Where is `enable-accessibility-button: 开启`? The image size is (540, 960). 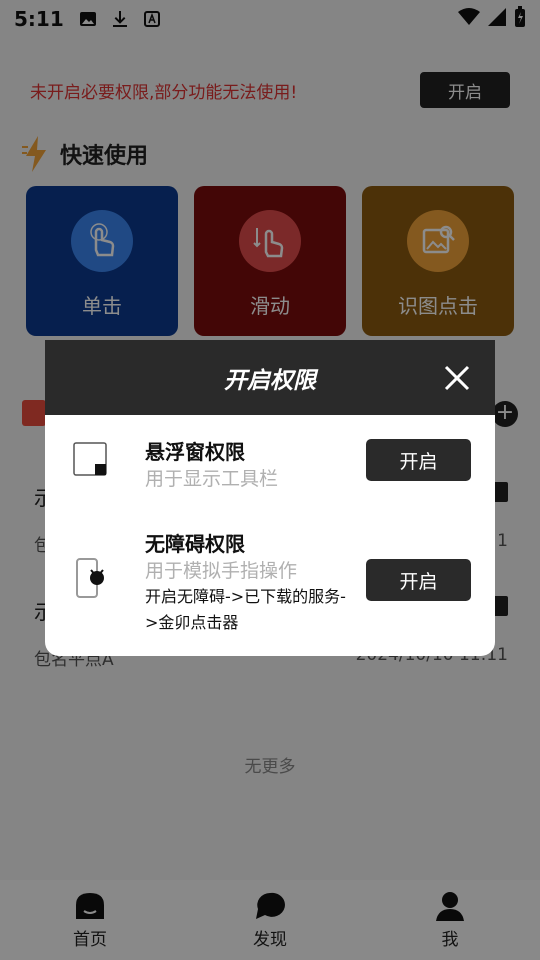
enable-accessibility-button: 开启 is located at coordinates (418, 580).